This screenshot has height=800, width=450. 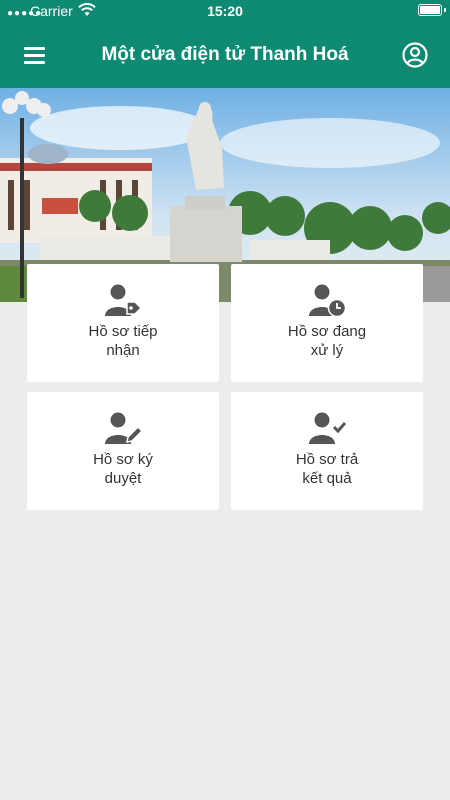 I want to click on card-label-line2: duyệt, so click(x=123, y=478).